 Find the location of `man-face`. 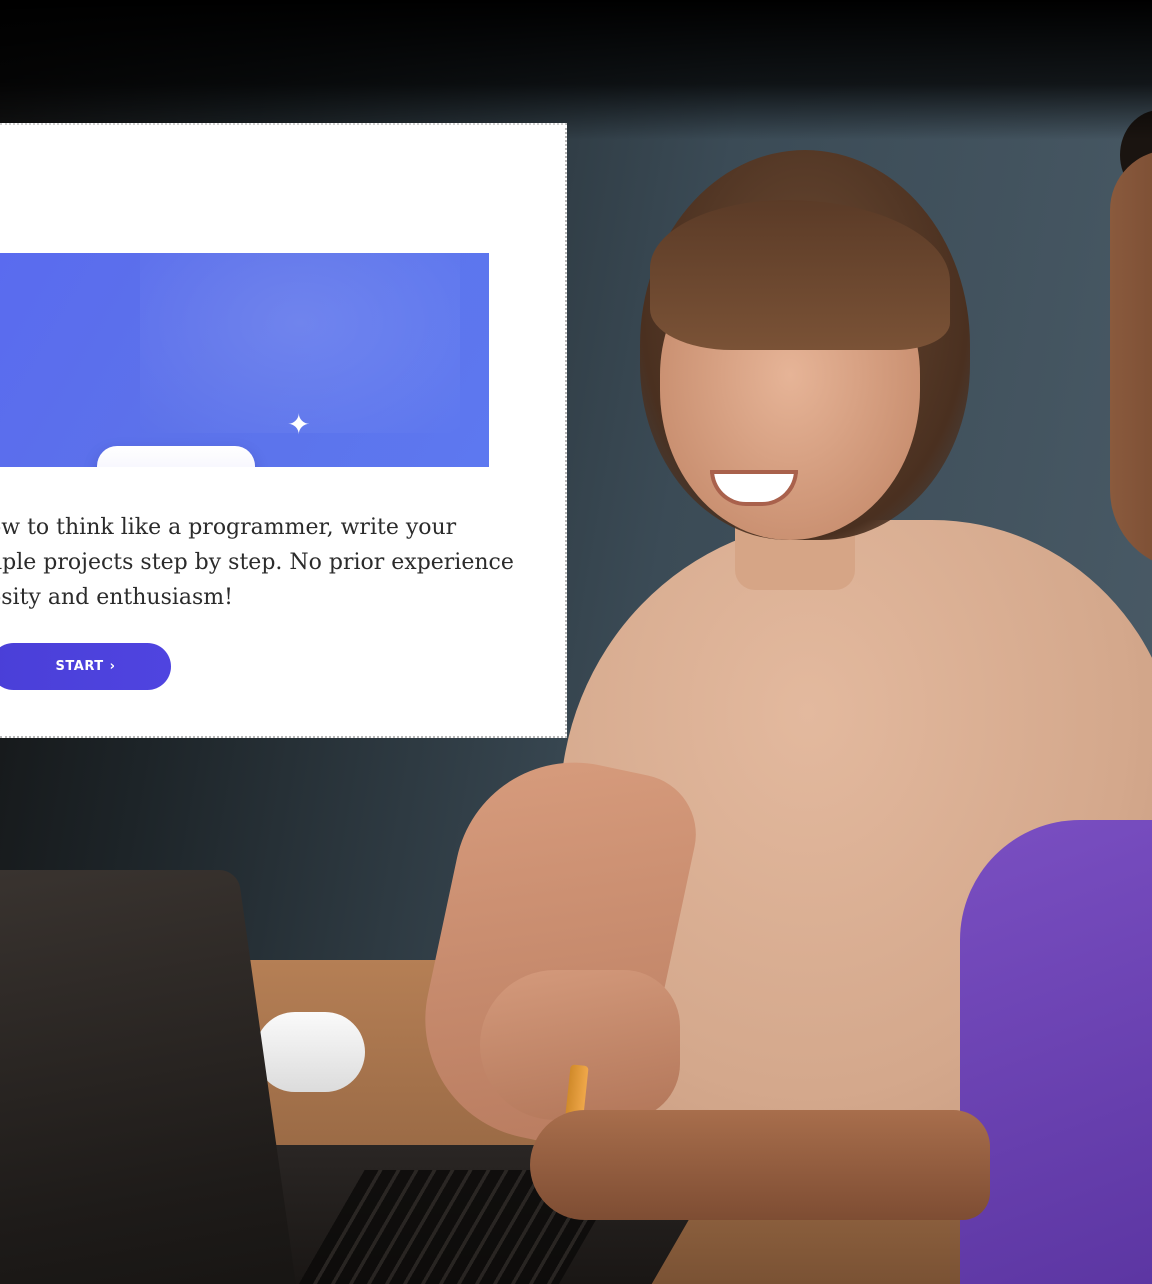

man-face is located at coordinates (1131, 360).